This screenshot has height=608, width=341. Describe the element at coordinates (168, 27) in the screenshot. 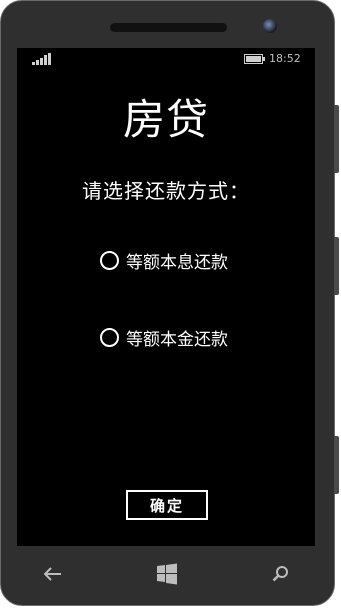

I see `earpiece-speaker` at that location.